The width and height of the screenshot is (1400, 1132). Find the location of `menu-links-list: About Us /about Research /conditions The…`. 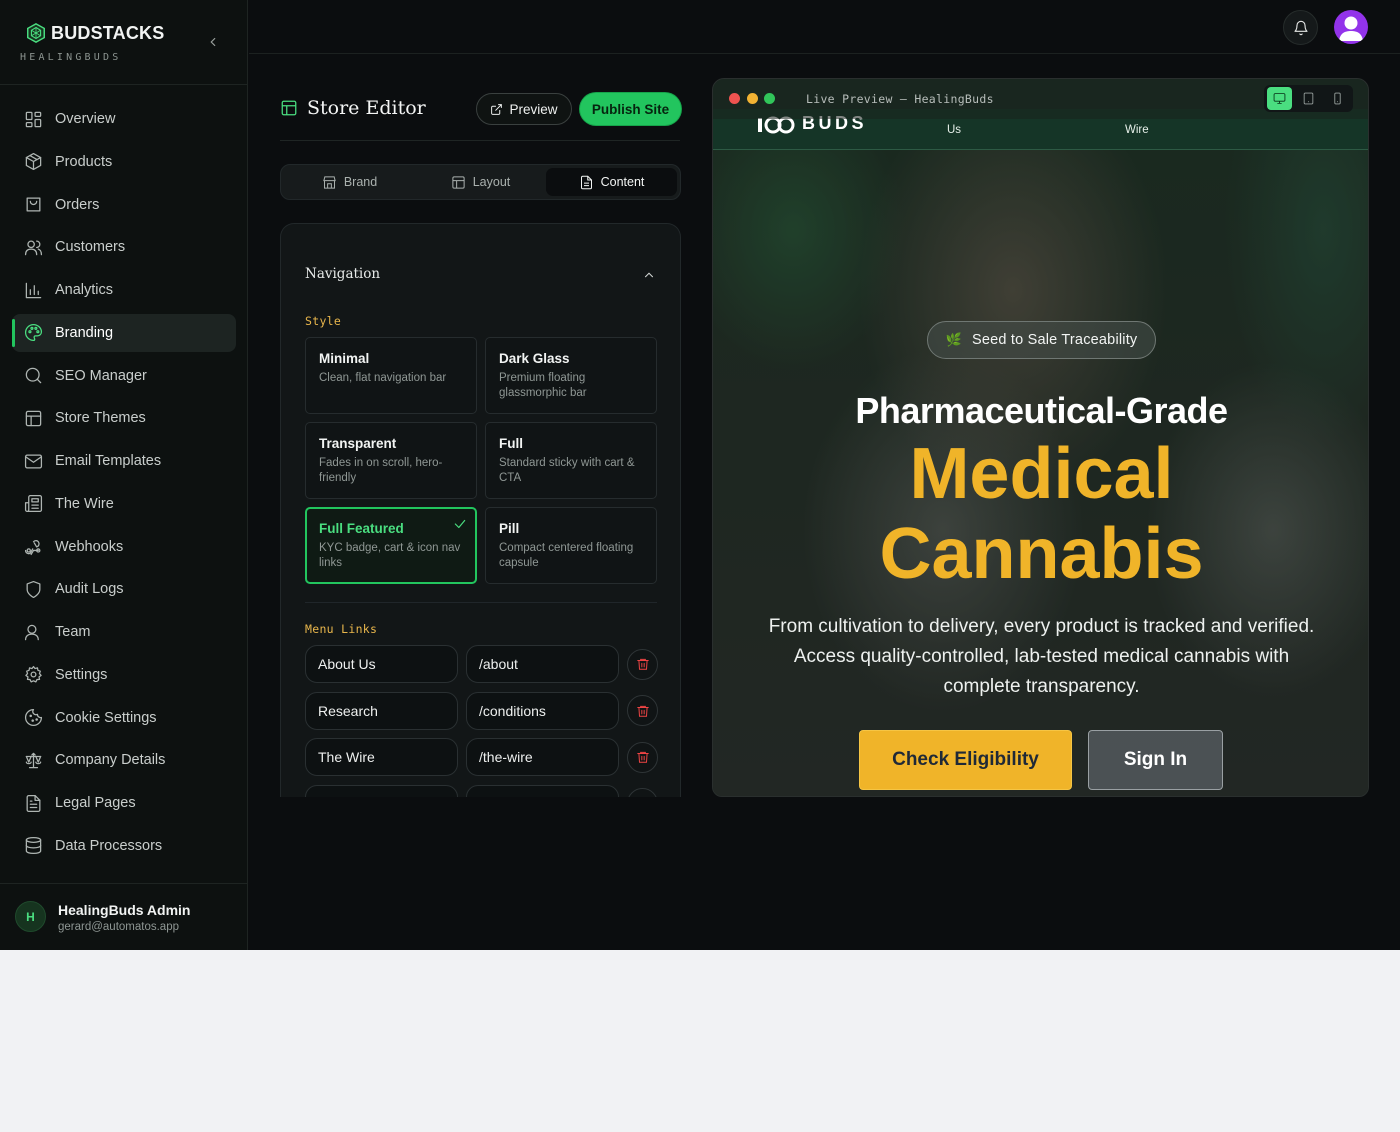

menu-links-list: About Us /about Research /conditions The… is located at coordinates (485, 721).